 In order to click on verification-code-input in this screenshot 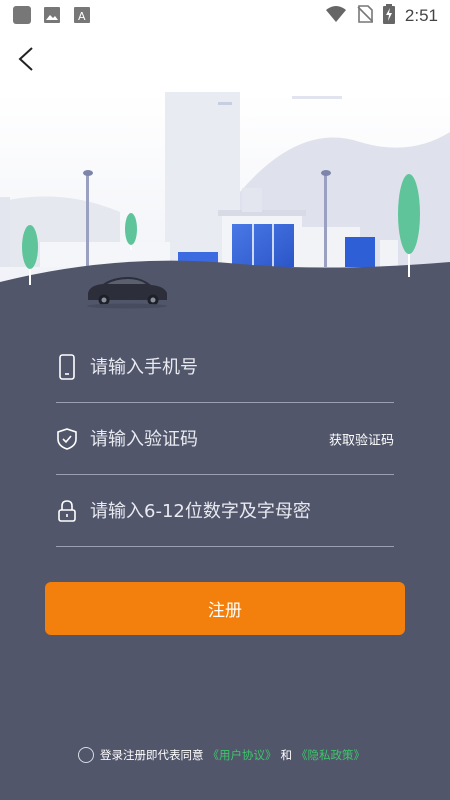, I will do `click(200, 439)`.